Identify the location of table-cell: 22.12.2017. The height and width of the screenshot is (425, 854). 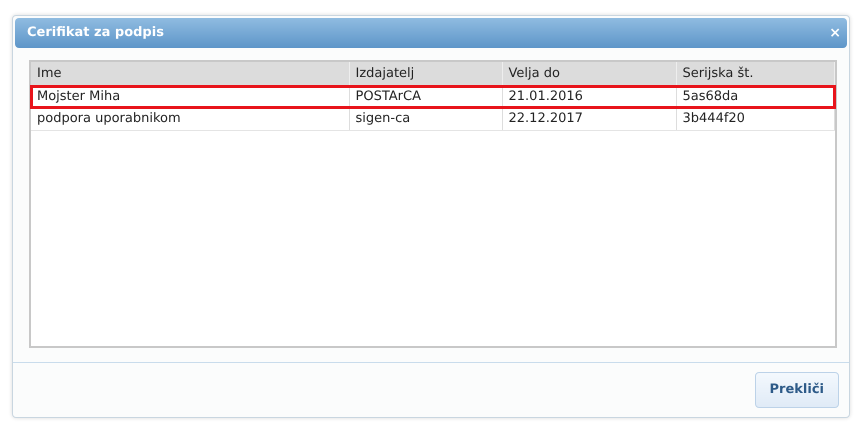
(589, 119).